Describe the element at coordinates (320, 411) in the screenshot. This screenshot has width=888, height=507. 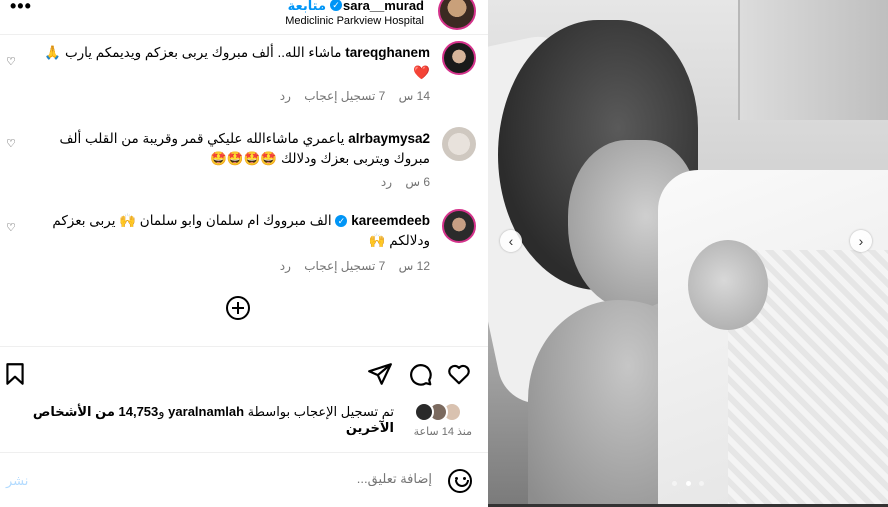
I see `likes-prefix: تم تسجيل الإعجاب بواسطة` at that location.